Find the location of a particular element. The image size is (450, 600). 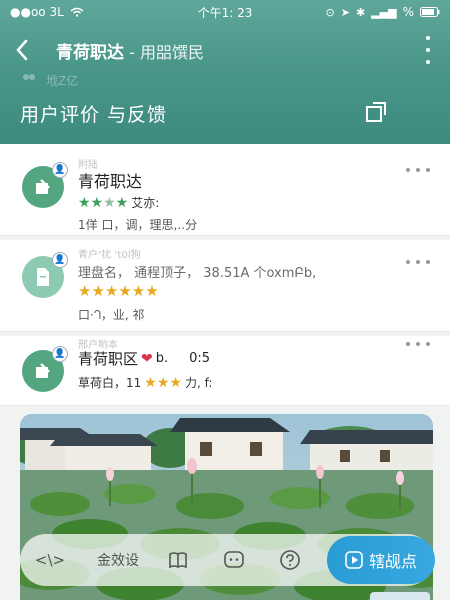

more-menu-button is located at coordinates (428, 50).